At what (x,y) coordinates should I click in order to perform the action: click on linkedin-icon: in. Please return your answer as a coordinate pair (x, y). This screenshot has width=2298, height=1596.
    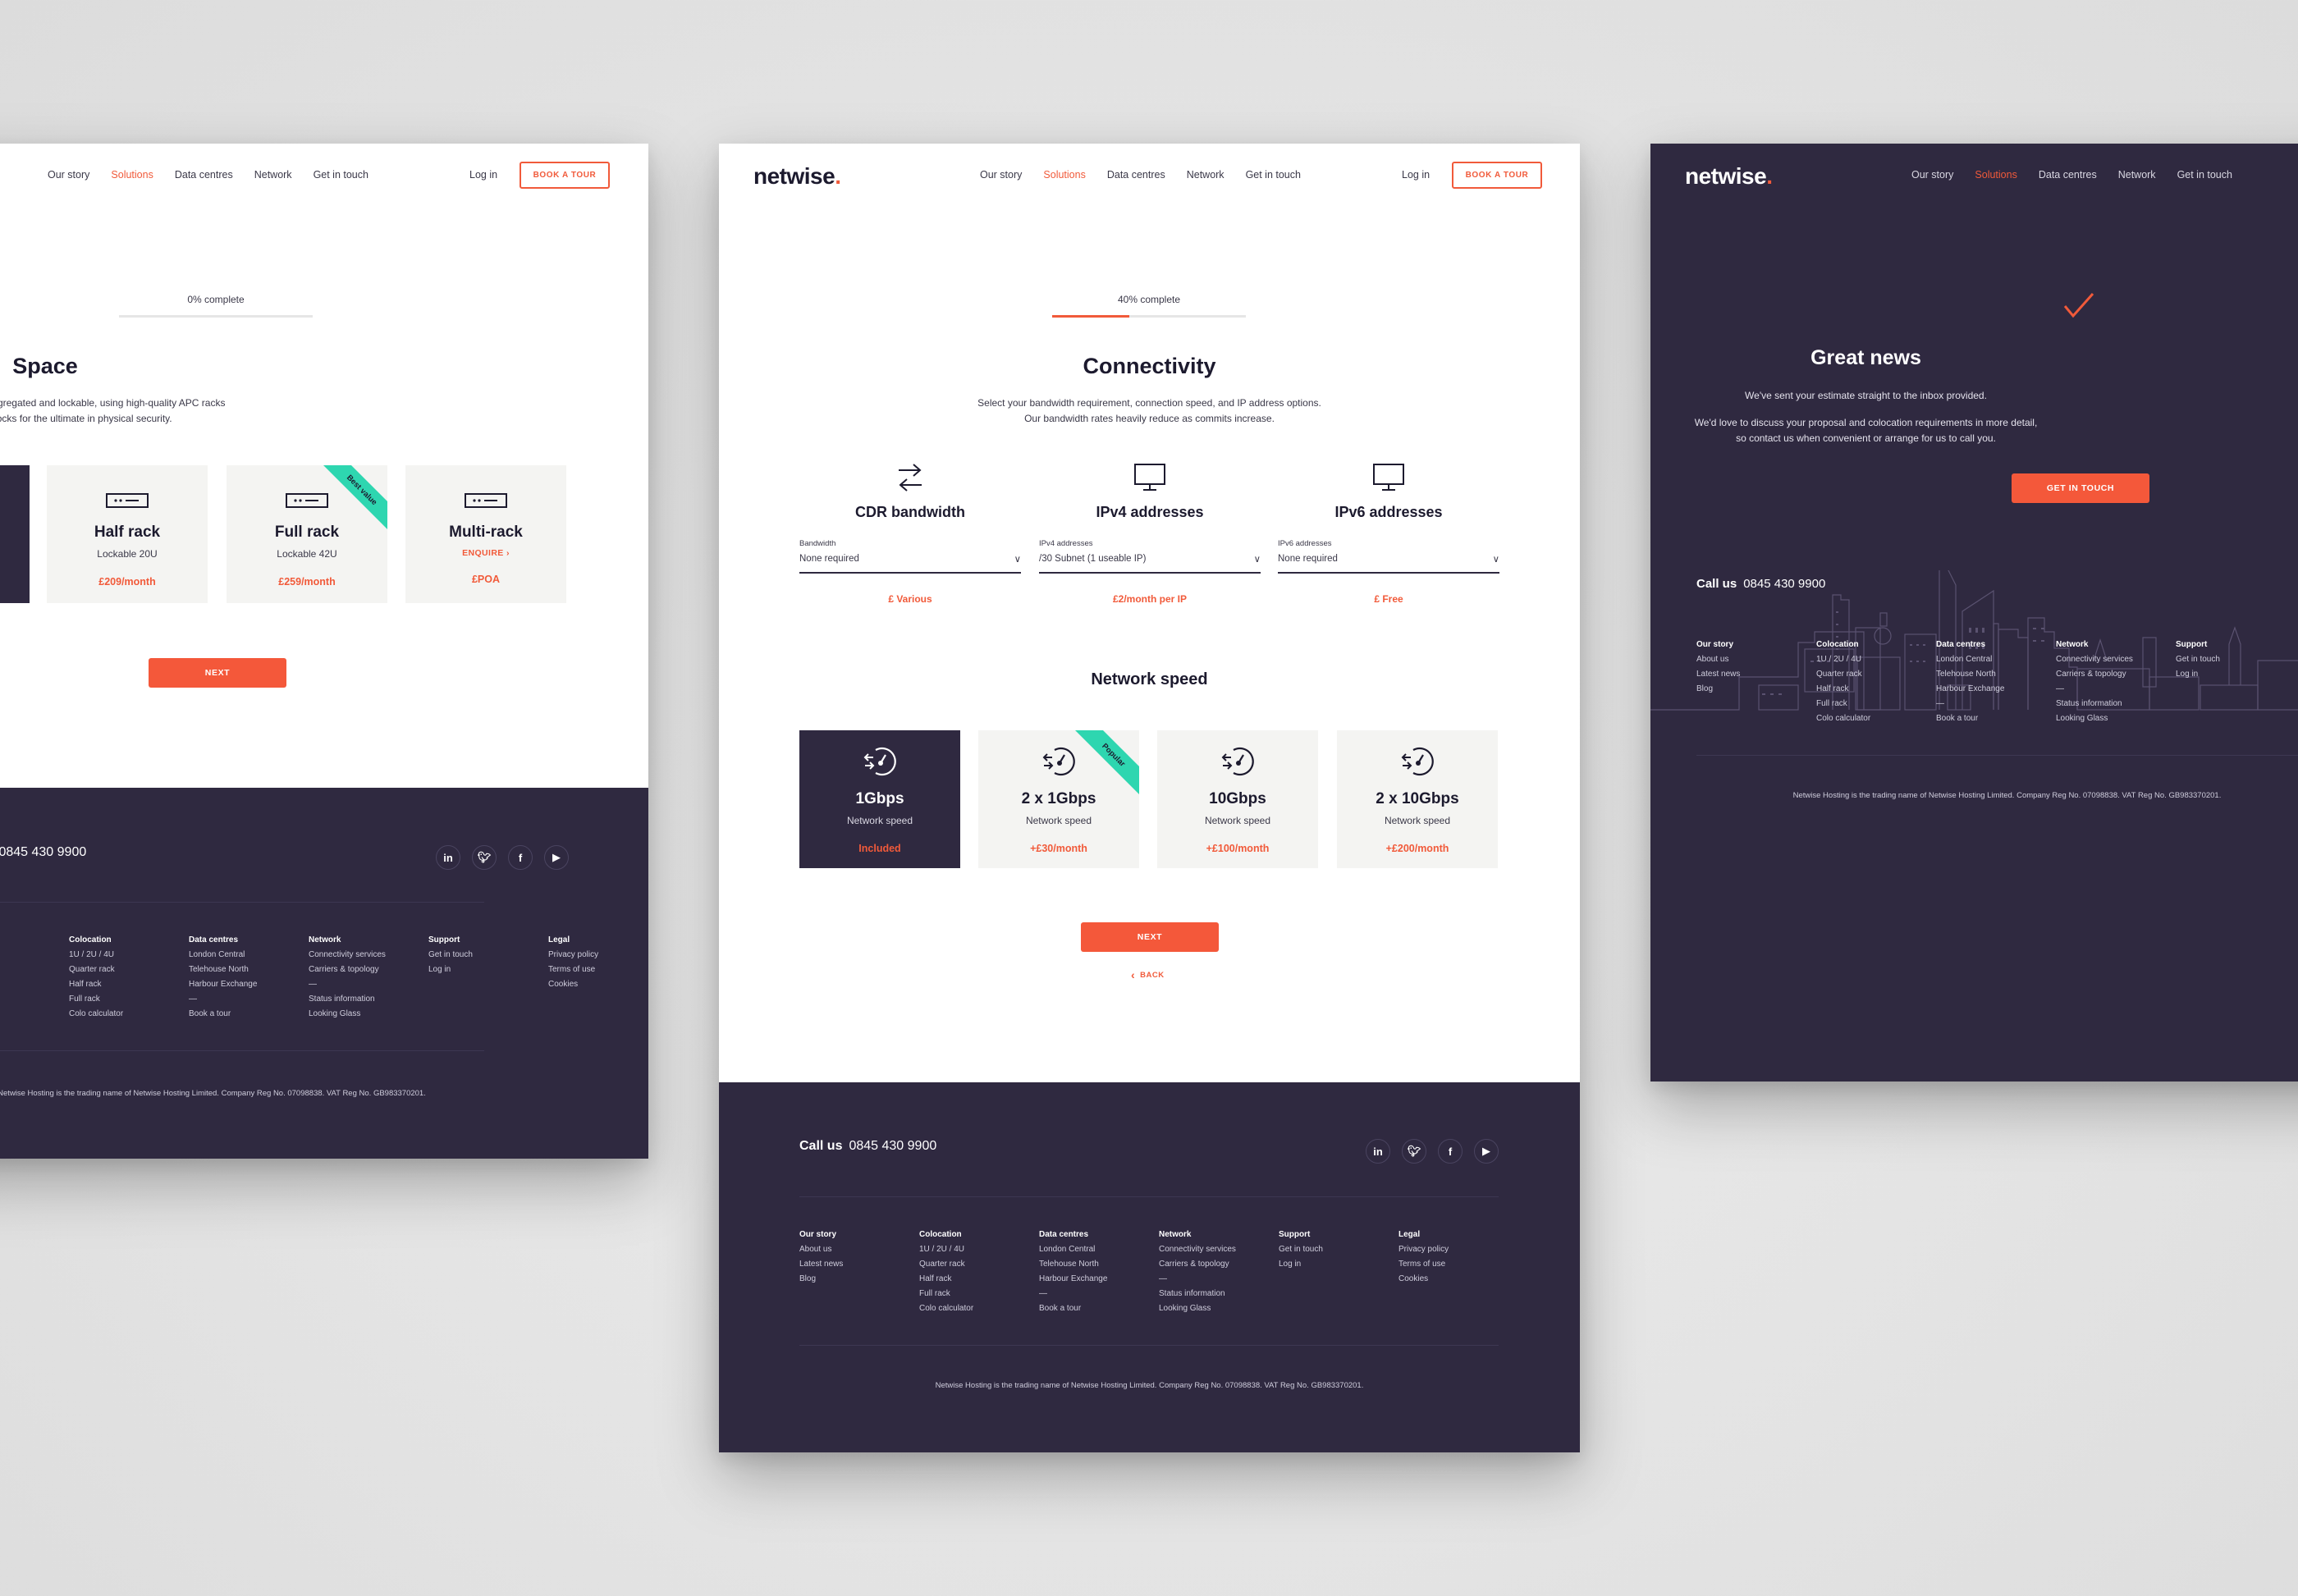
    Looking at the image, I should click on (448, 858).